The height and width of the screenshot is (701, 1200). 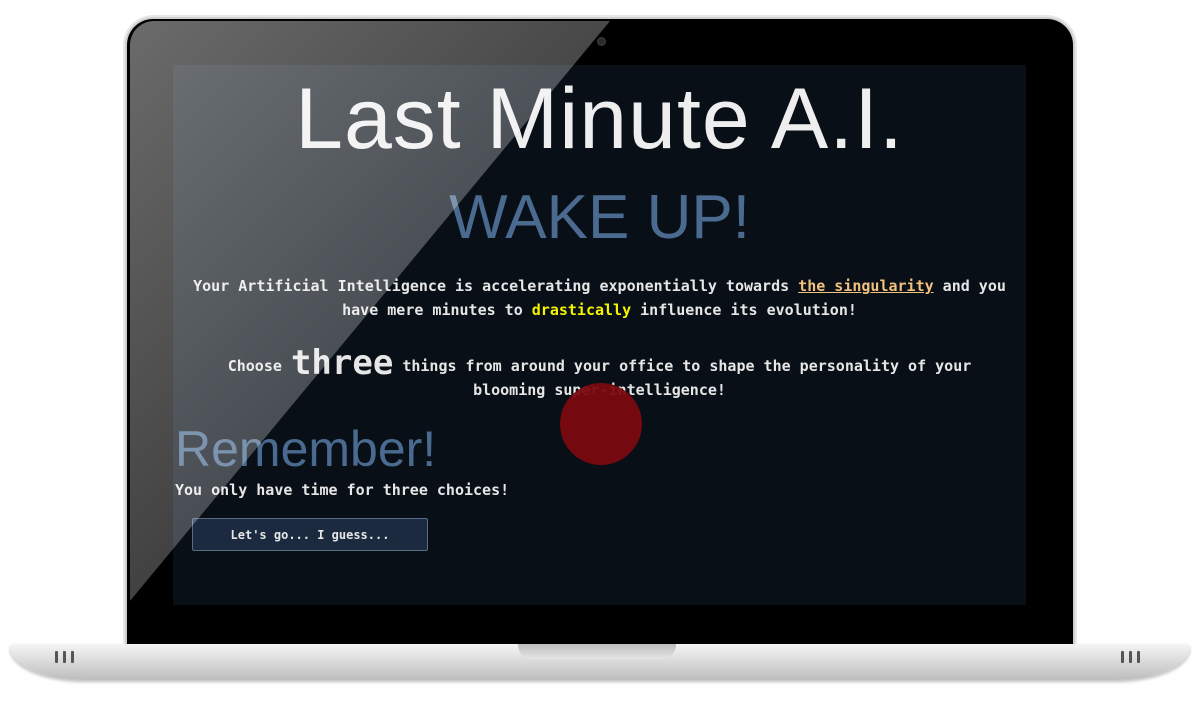 I want to click on three-choices-hint: You only have time for three choices!, so click(x=342, y=490).